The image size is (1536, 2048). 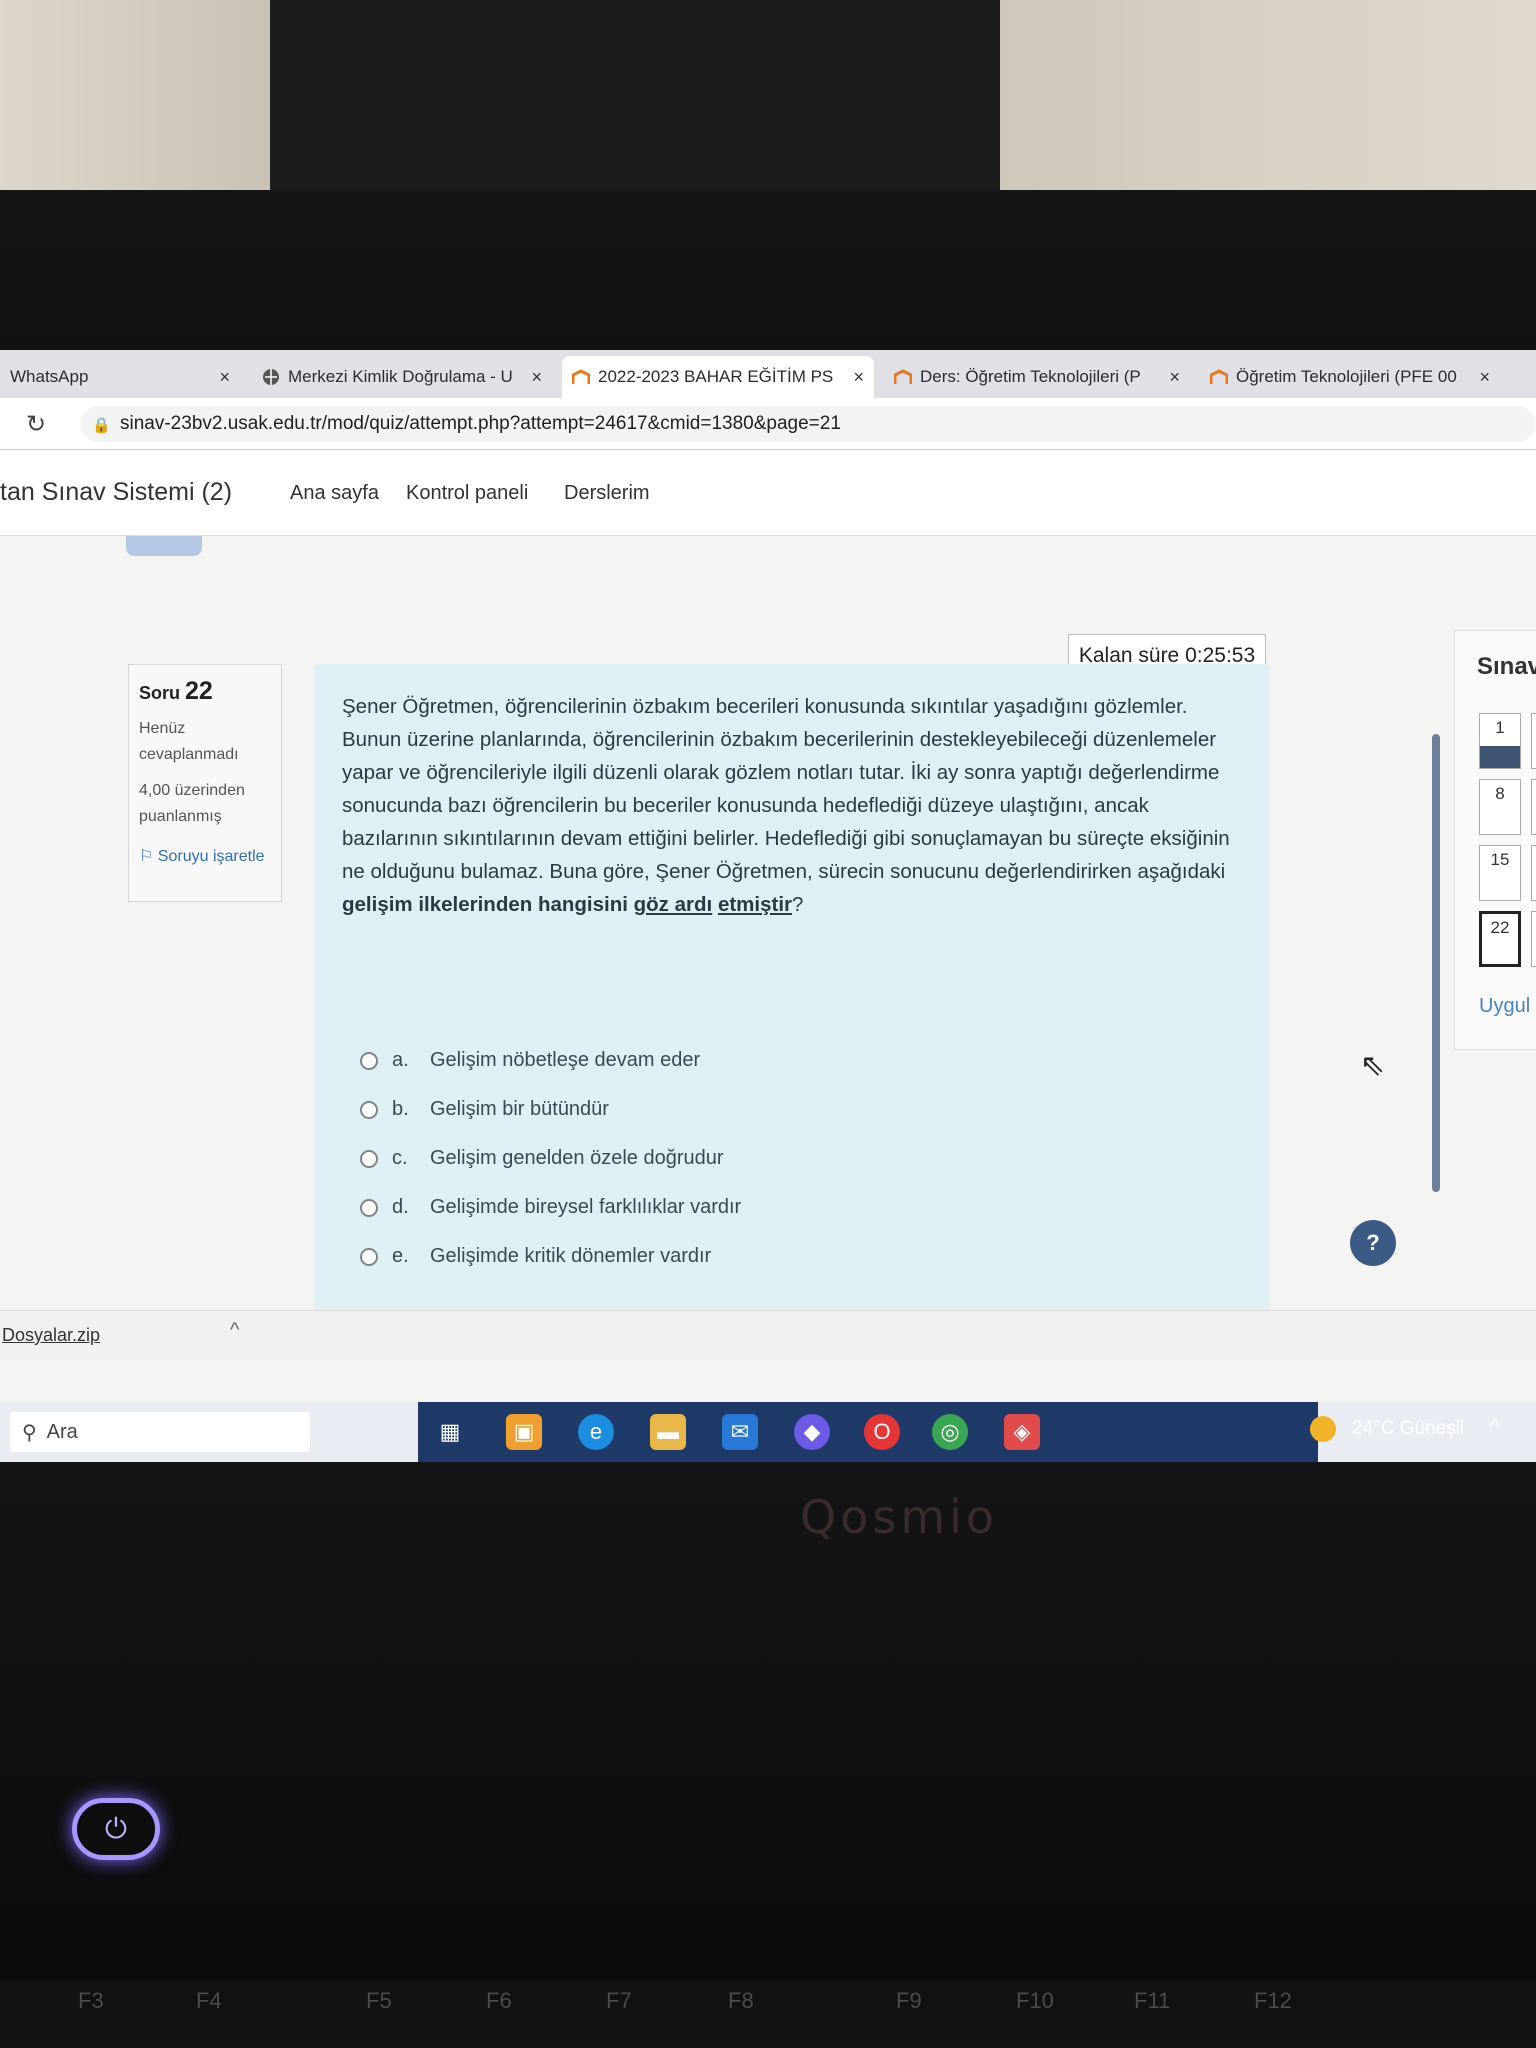 I want to click on answer-option-b: b. Gelişim bir bütündür, so click(x=710, y=1109).